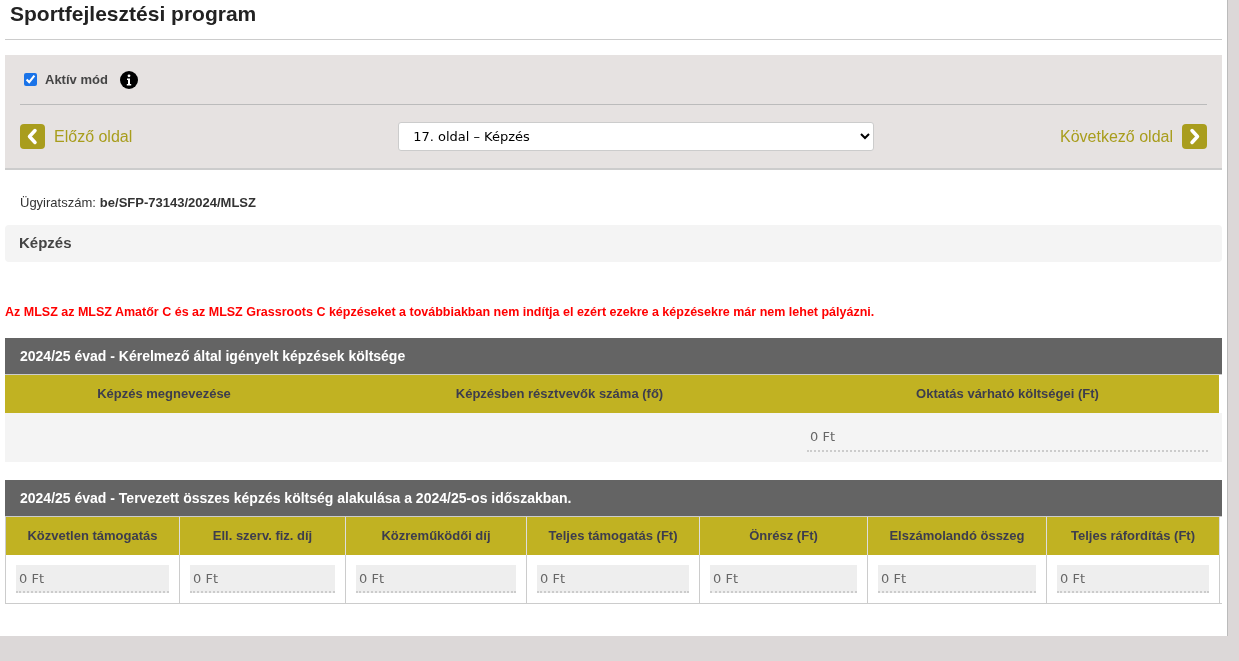 Image resolution: width=1239 pixels, height=661 pixels. Describe the element at coordinates (128, 79) in the screenshot. I see `info-icon` at that location.